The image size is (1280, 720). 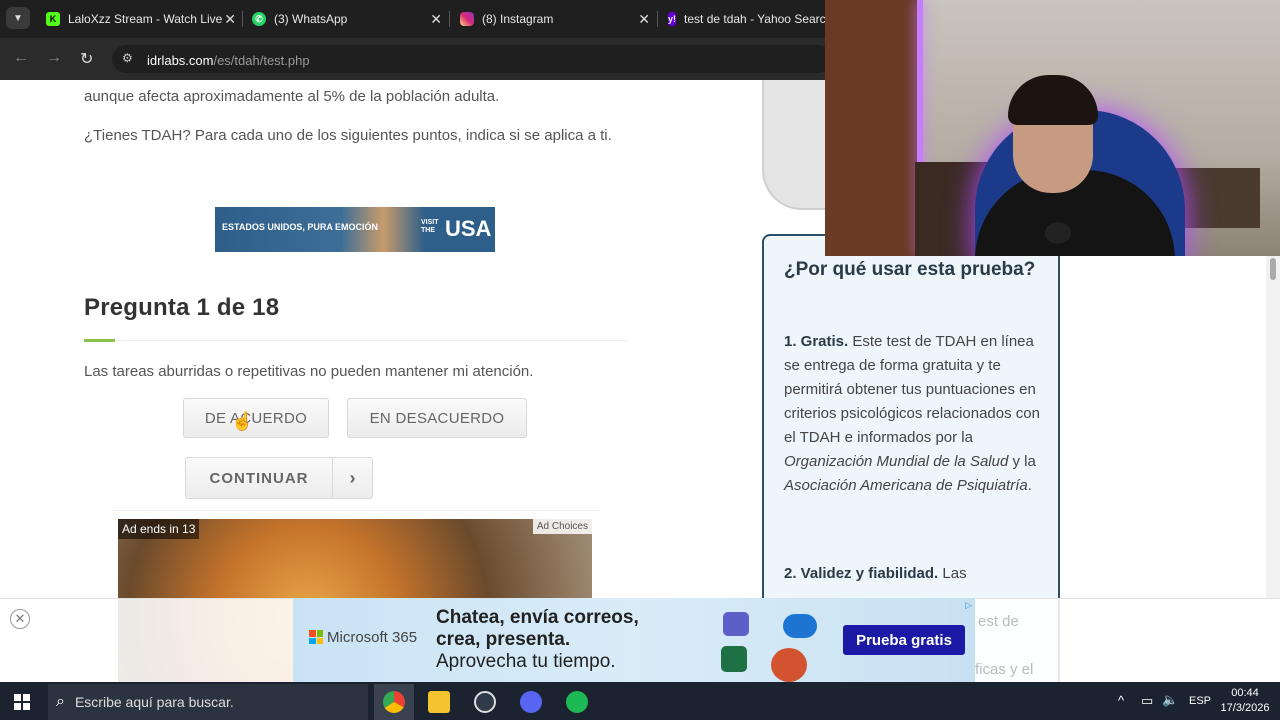 What do you see at coordinates (562, 526) in the screenshot?
I see `ad-choices-link: Ad Choices` at bounding box center [562, 526].